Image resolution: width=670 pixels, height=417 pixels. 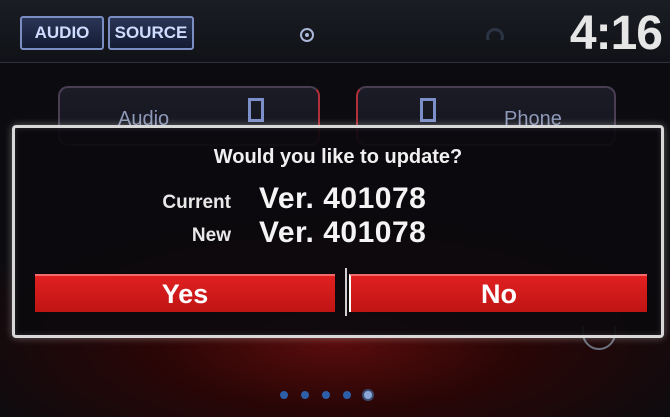 What do you see at coordinates (307, 35) in the screenshot?
I see `navigation-icon` at bounding box center [307, 35].